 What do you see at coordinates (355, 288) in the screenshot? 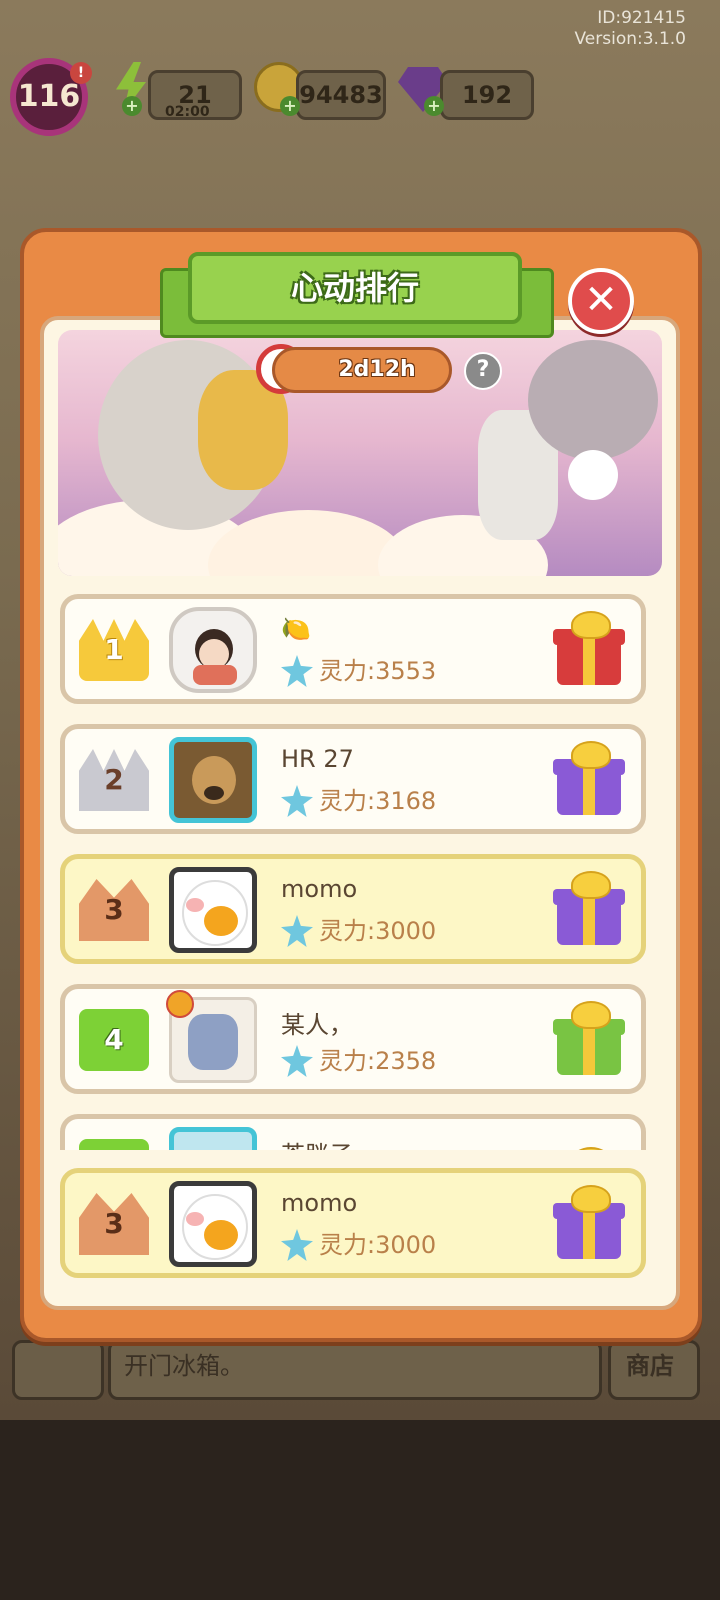
I see `modal-title: 心动排行` at bounding box center [355, 288].